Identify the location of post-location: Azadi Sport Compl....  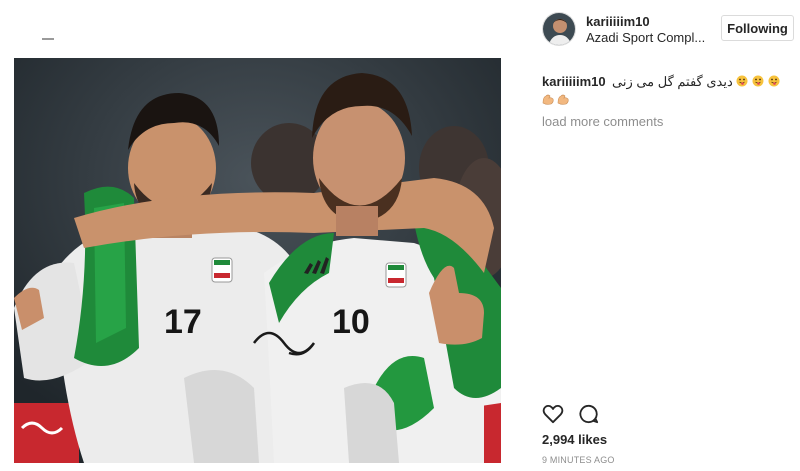
(645, 37).